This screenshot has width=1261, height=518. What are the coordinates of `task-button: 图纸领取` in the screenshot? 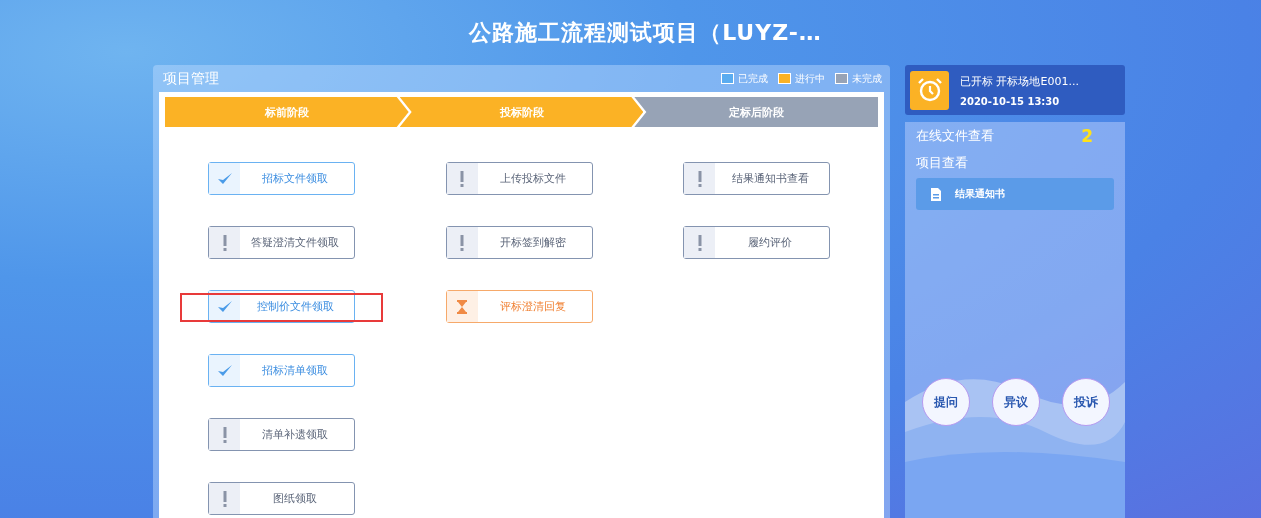 It's located at (281, 498).